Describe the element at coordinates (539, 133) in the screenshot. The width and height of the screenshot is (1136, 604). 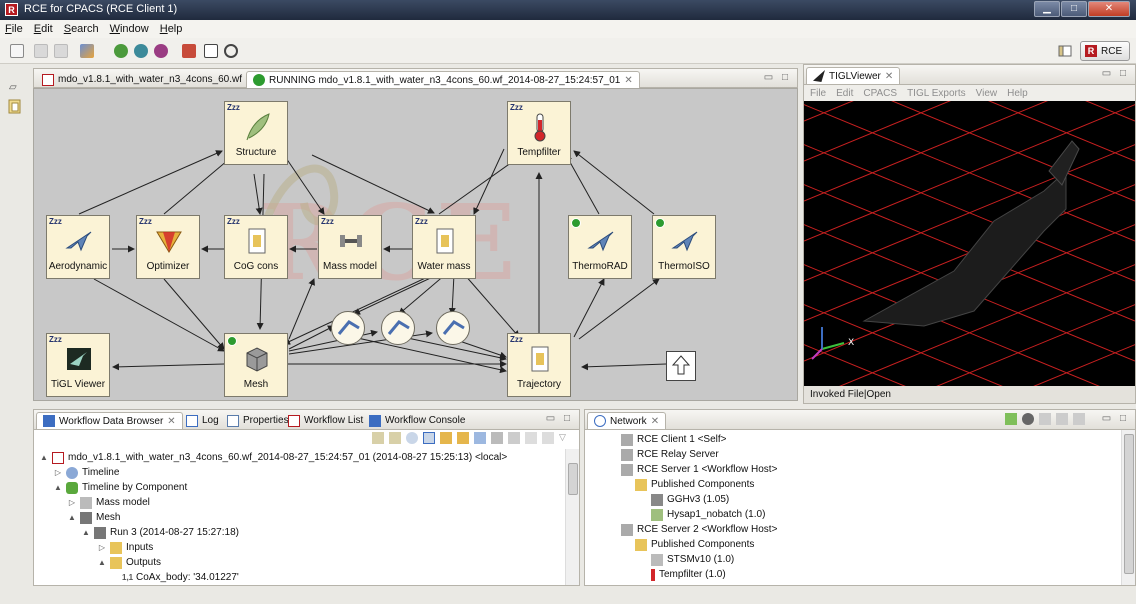
I see `node-tempfilter: Zzz Tempfilter` at that location.